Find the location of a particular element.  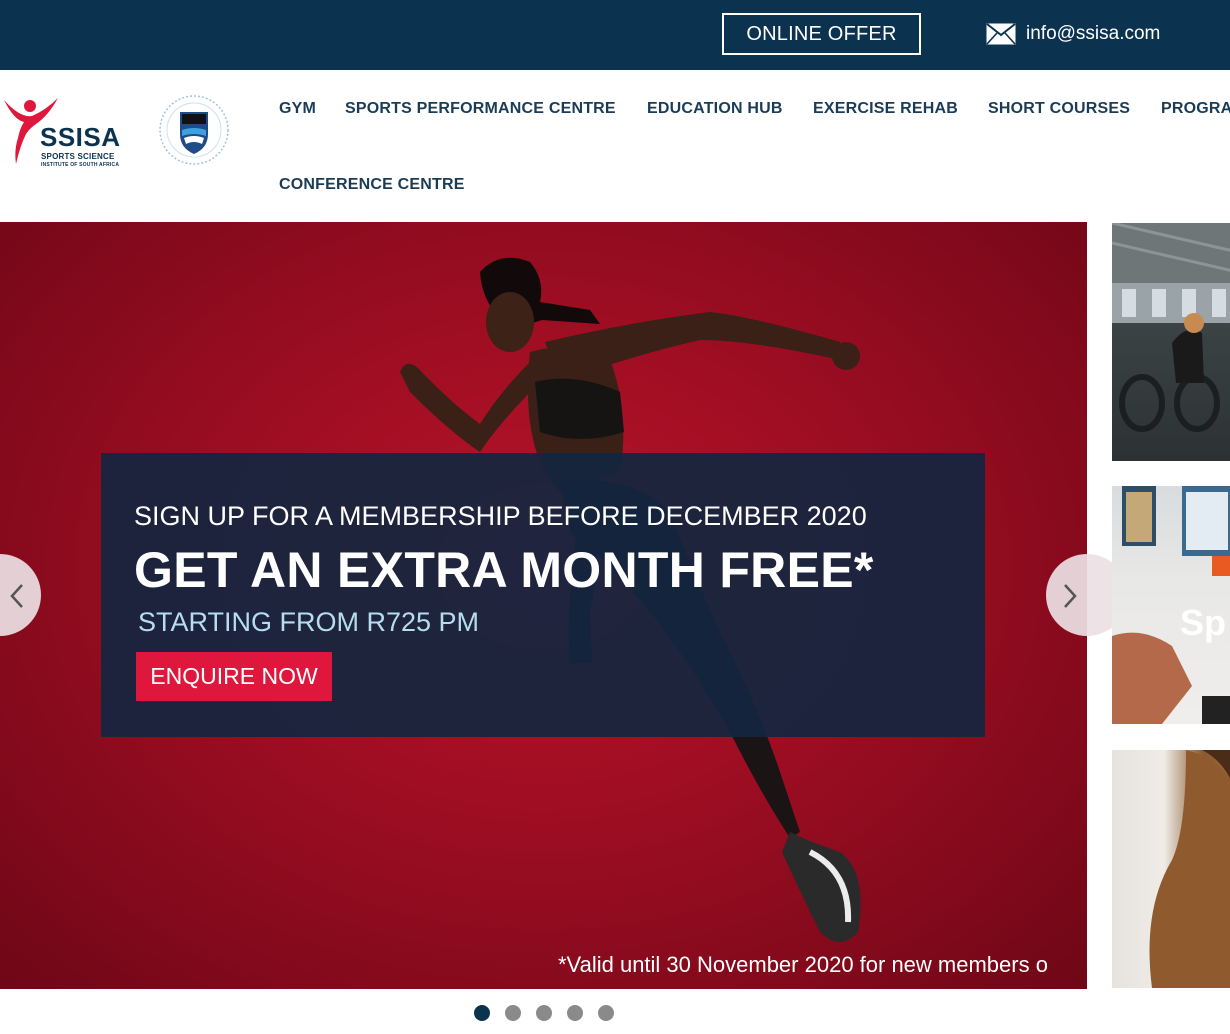

nav-item-conference-centre: CONFERENCE CENTRE is located at coordinates (372, 185).